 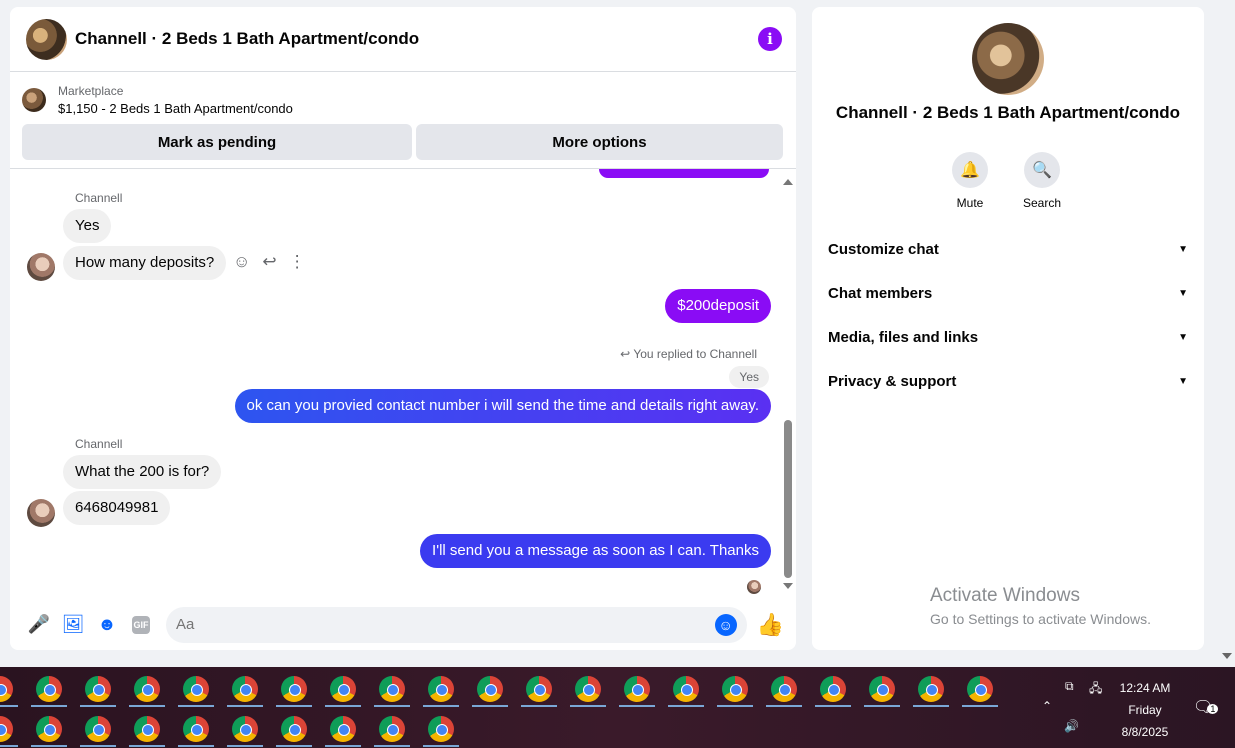 I want to click on reply-icon: ↩, so click(x=269, y=262).